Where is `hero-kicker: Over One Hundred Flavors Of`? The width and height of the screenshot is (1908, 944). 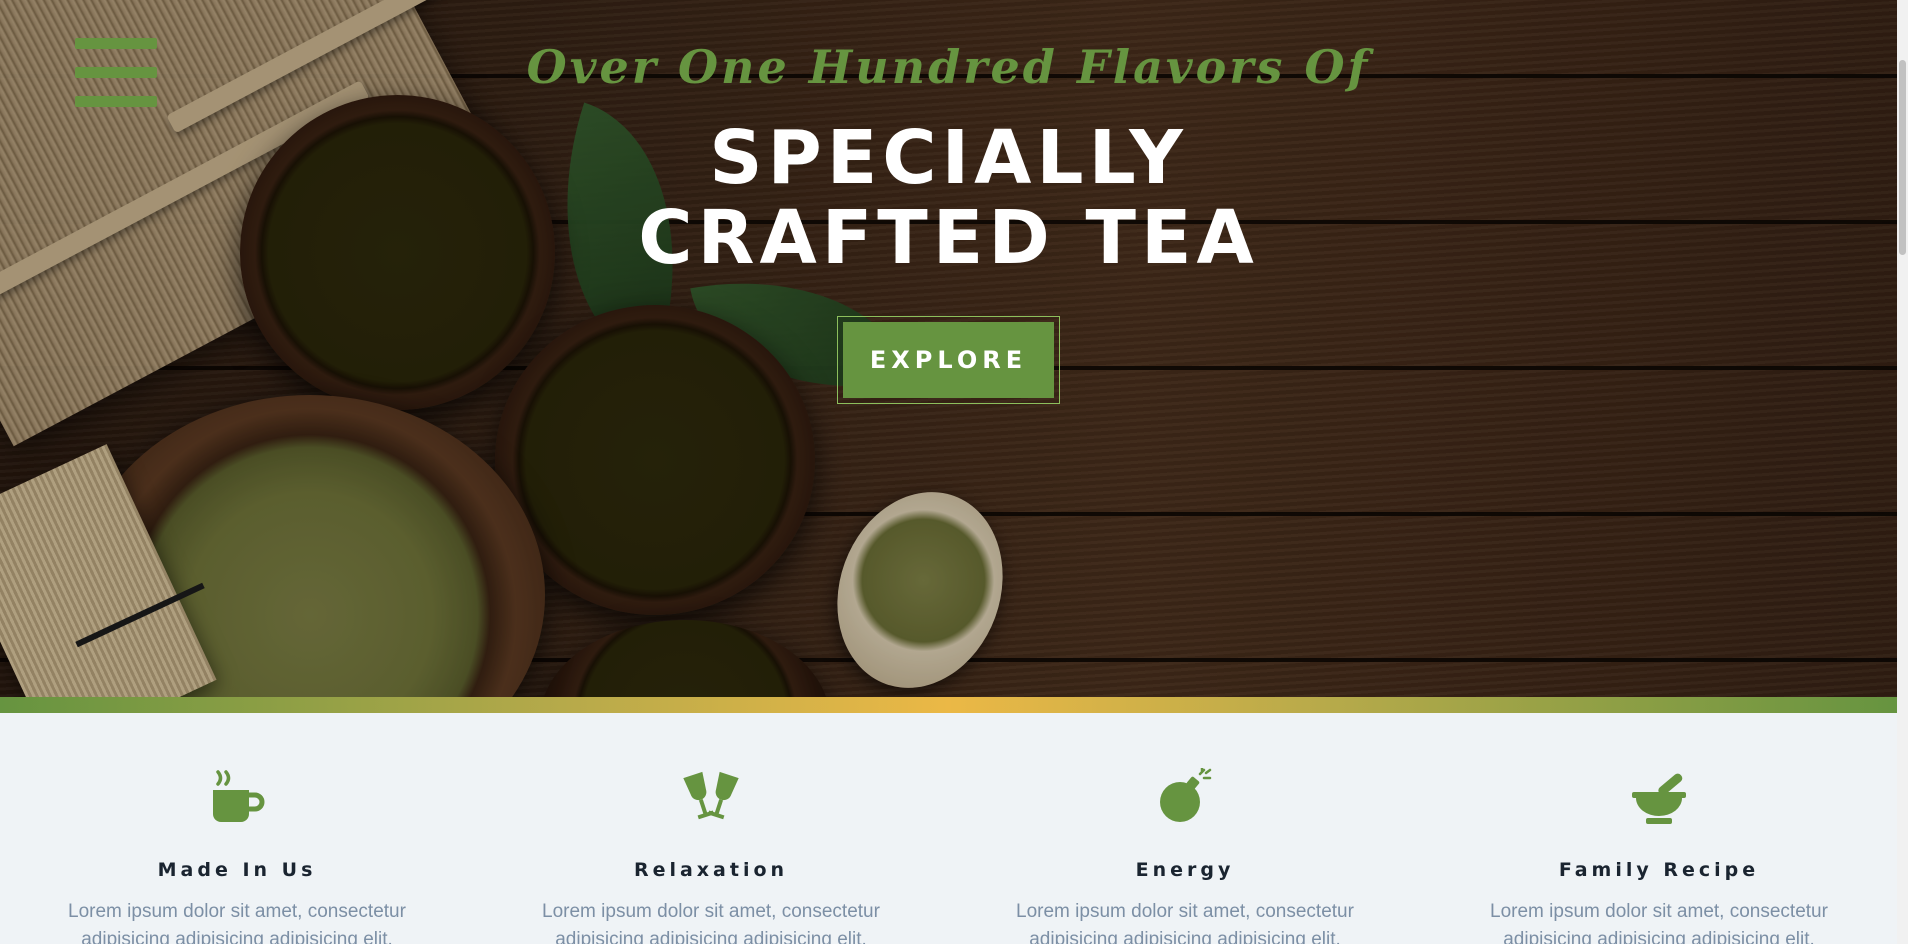
hero-kicker: Over One Hundred Flavors Of is located at coordinates (948, 67).